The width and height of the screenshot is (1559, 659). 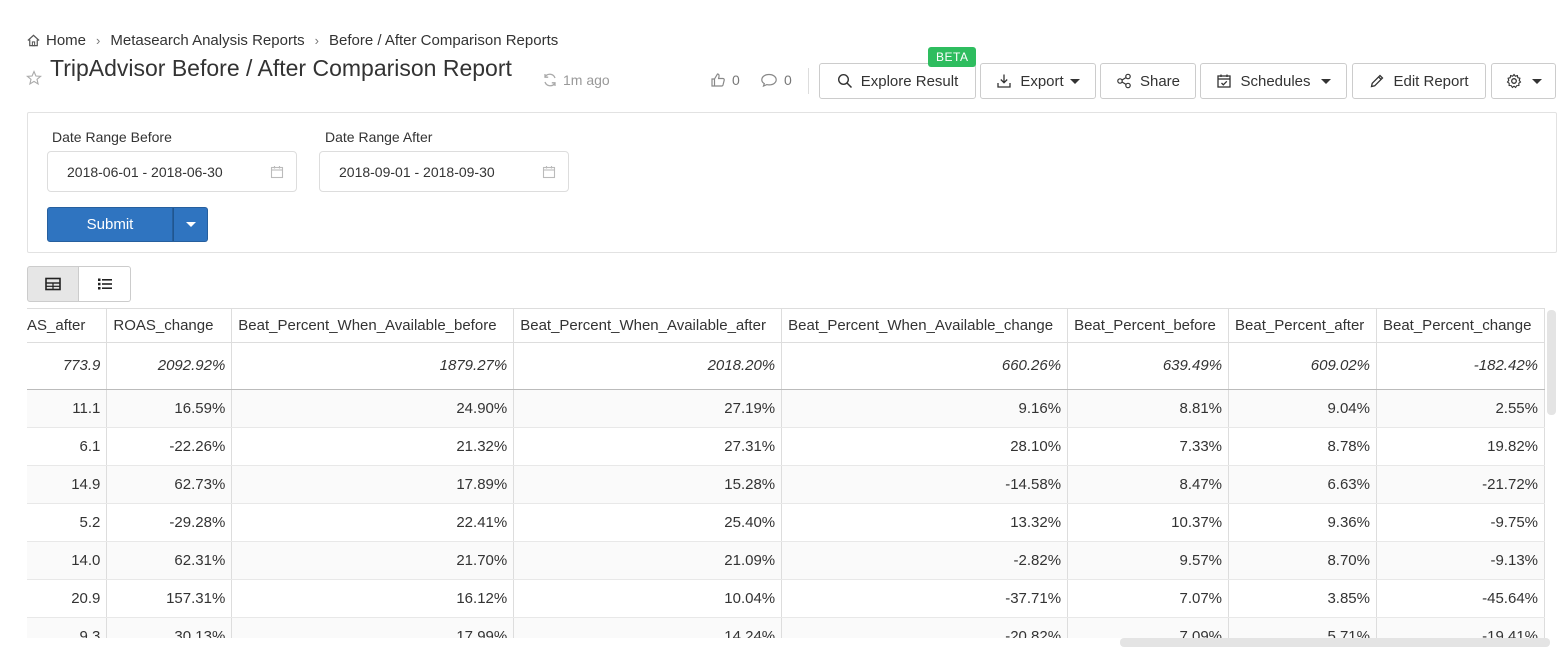 I want to click on table-cell: 14.0, so click(x=67, y=560).